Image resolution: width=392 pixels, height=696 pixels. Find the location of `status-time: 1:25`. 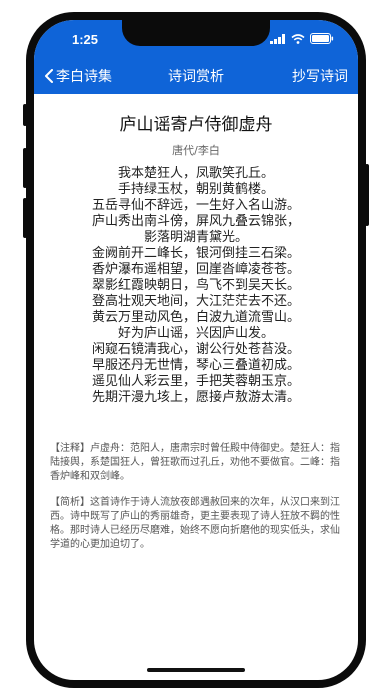

status-time: 1:25 is located at coordinates (85, 39).